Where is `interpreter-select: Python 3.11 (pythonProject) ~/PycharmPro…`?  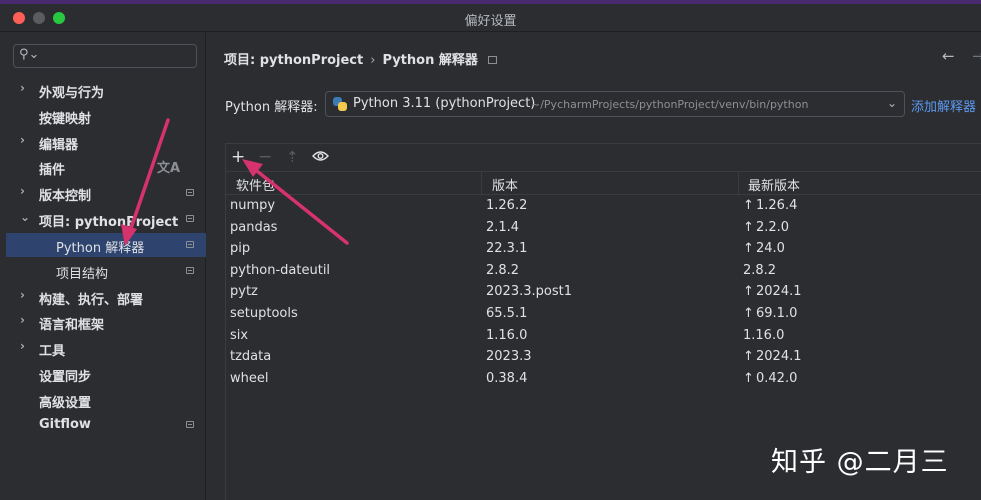 interpreter-select: Python 3.11 (pythonProject) ~/PycharmPro… is located at coordinates (615, 104).